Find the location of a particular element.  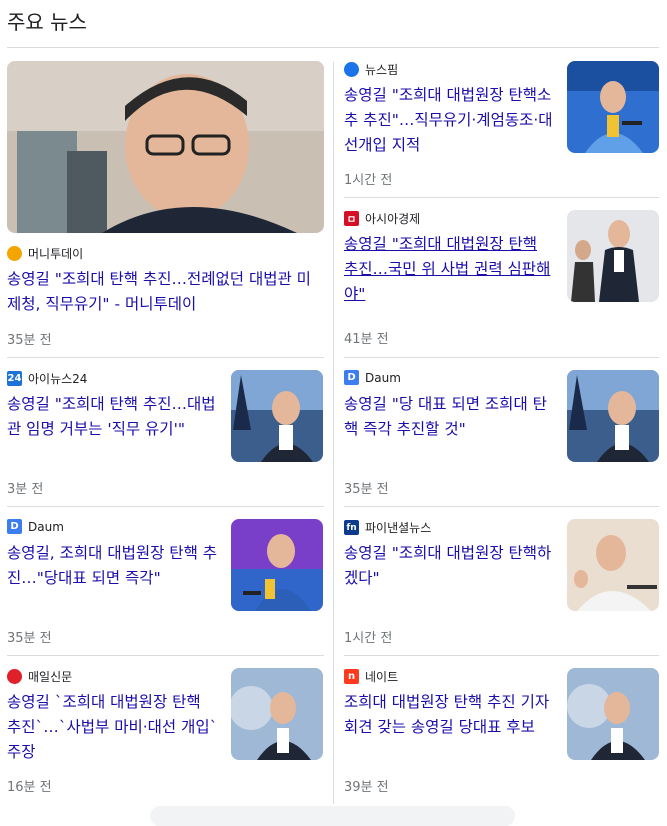

news-card: fn 파이낸셜뉴스 송영길 "조희대 대법원장 탄핵하겠다" 1시간 전 is located at coordinates (501, 586).